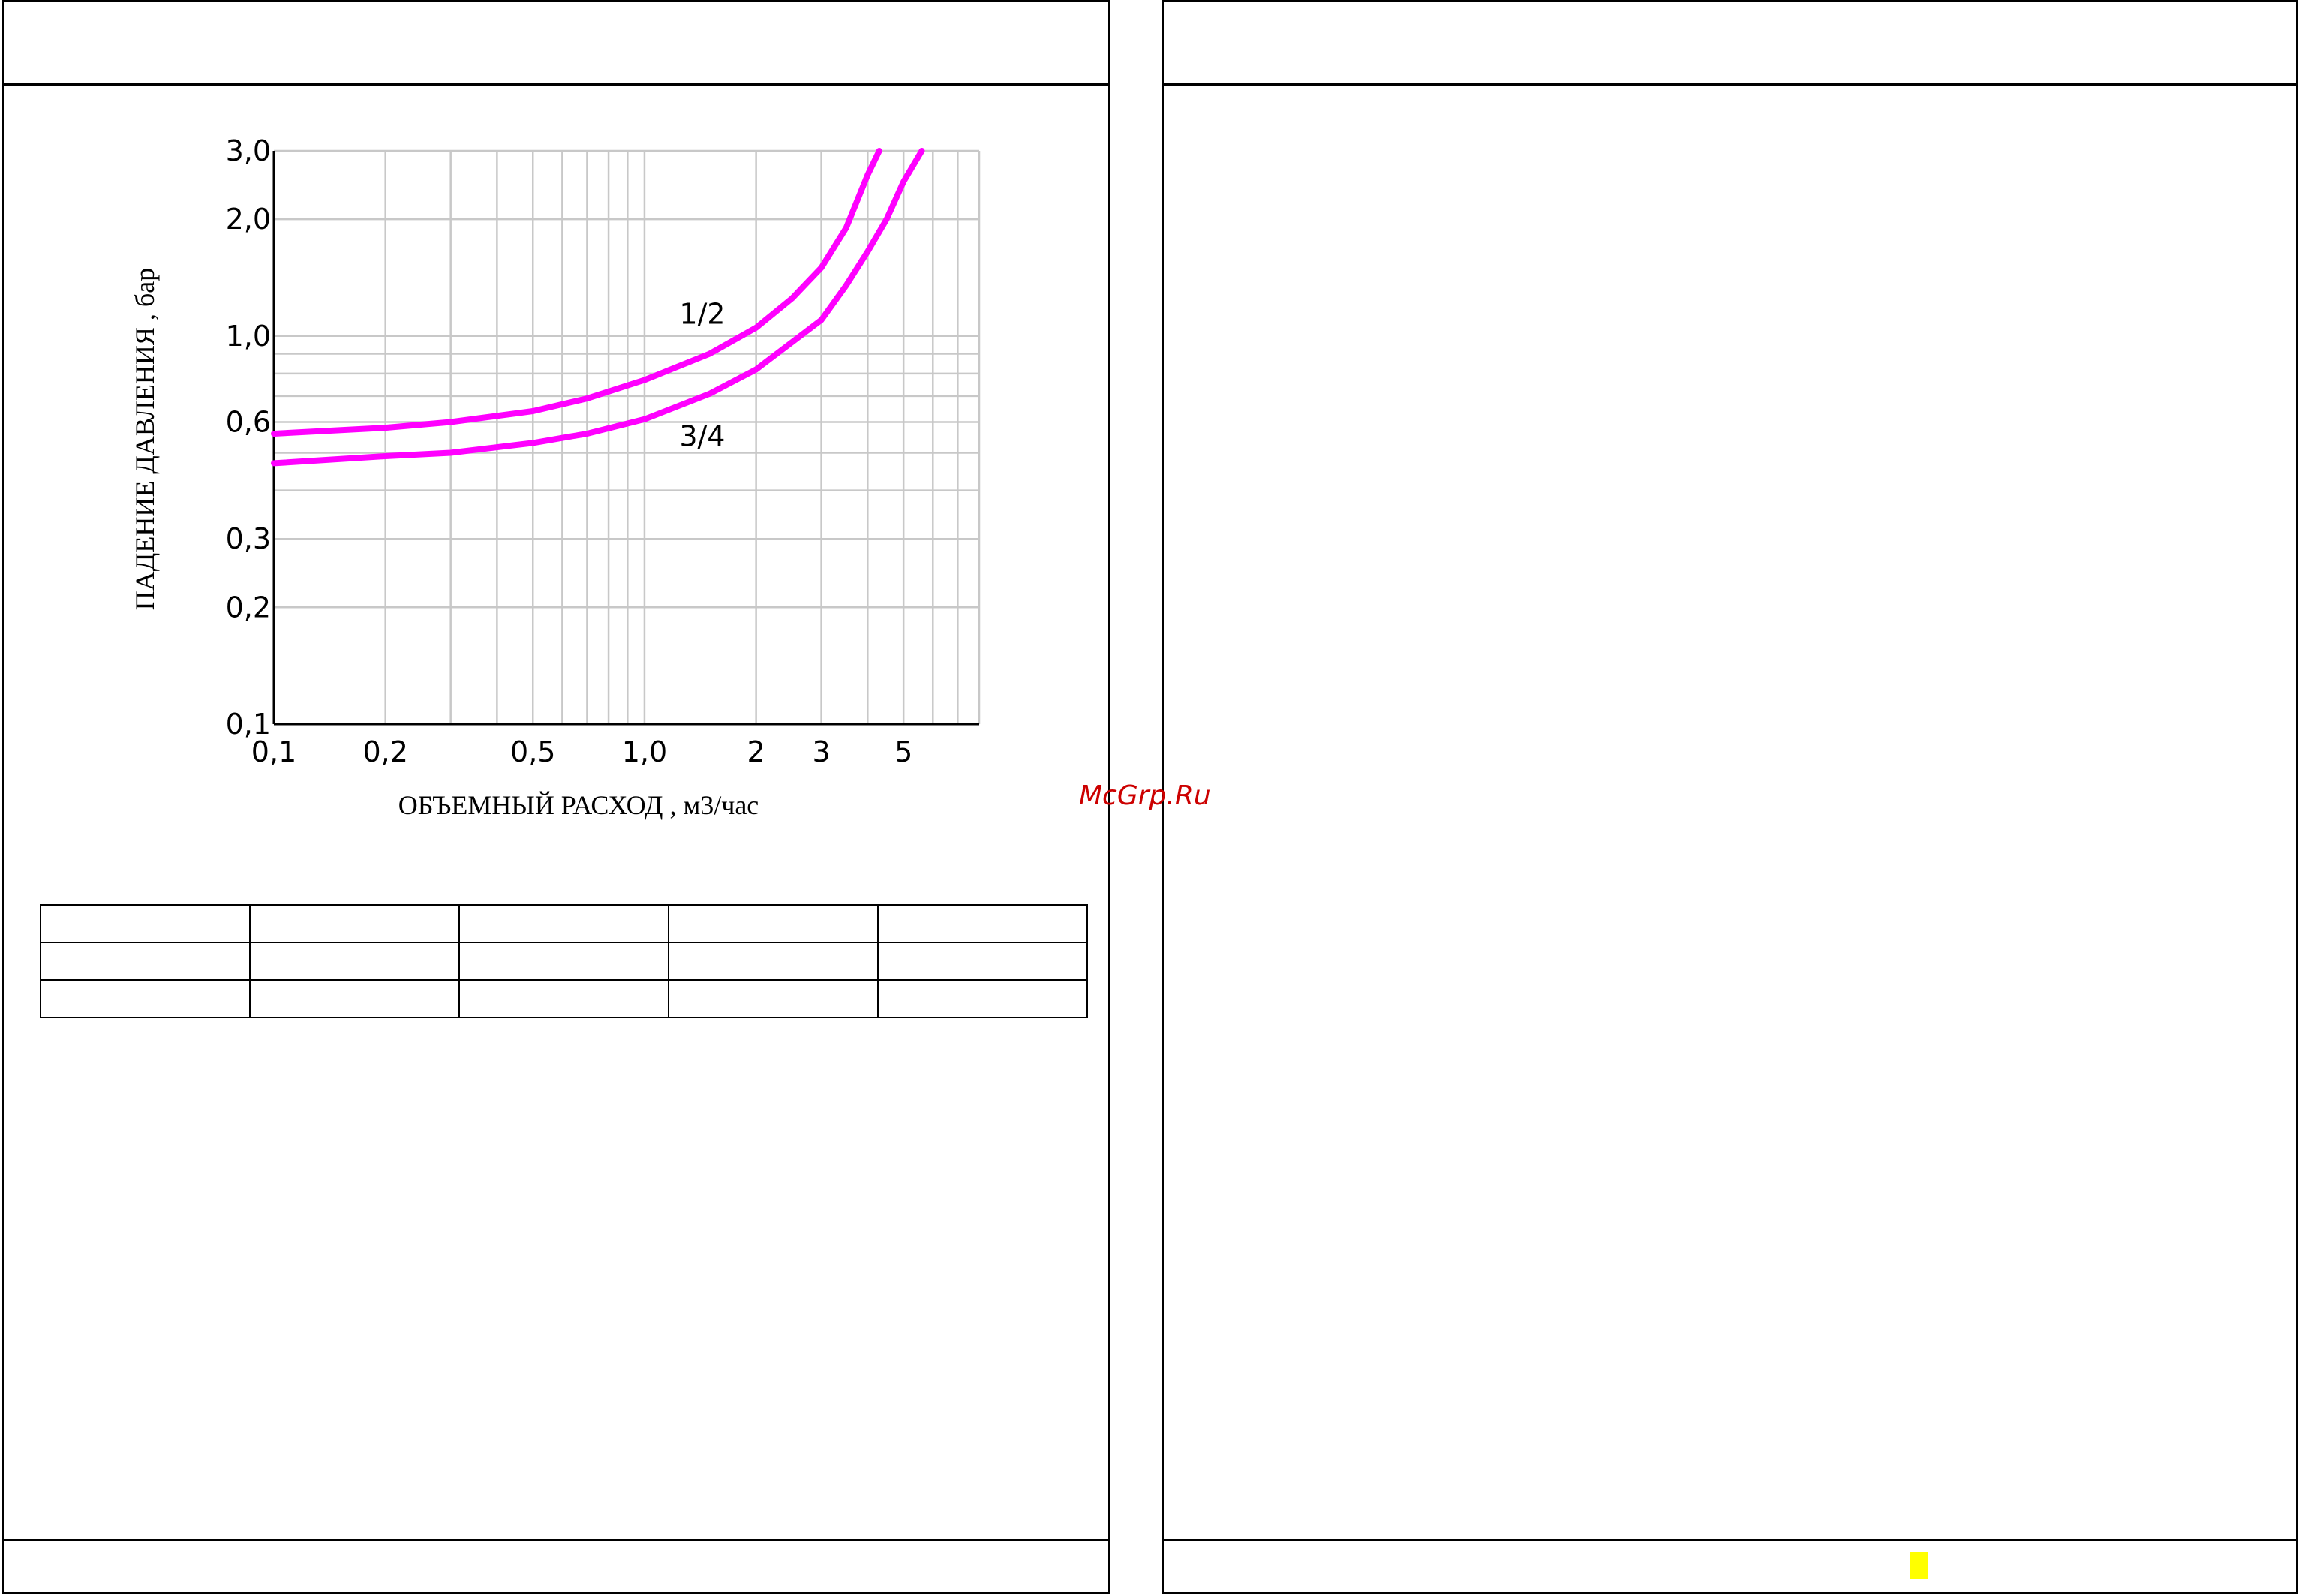  I want to click on x-tick-label: 5, so click(903, 751).